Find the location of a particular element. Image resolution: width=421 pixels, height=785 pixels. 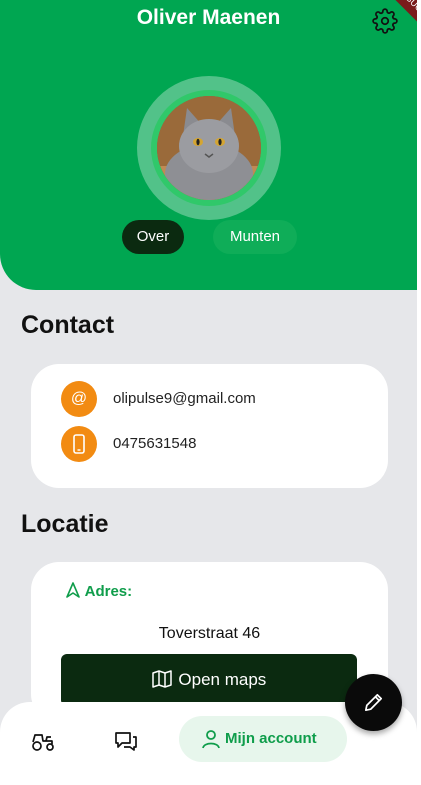

contact-title: Contact is located at coordinates (68, 325).